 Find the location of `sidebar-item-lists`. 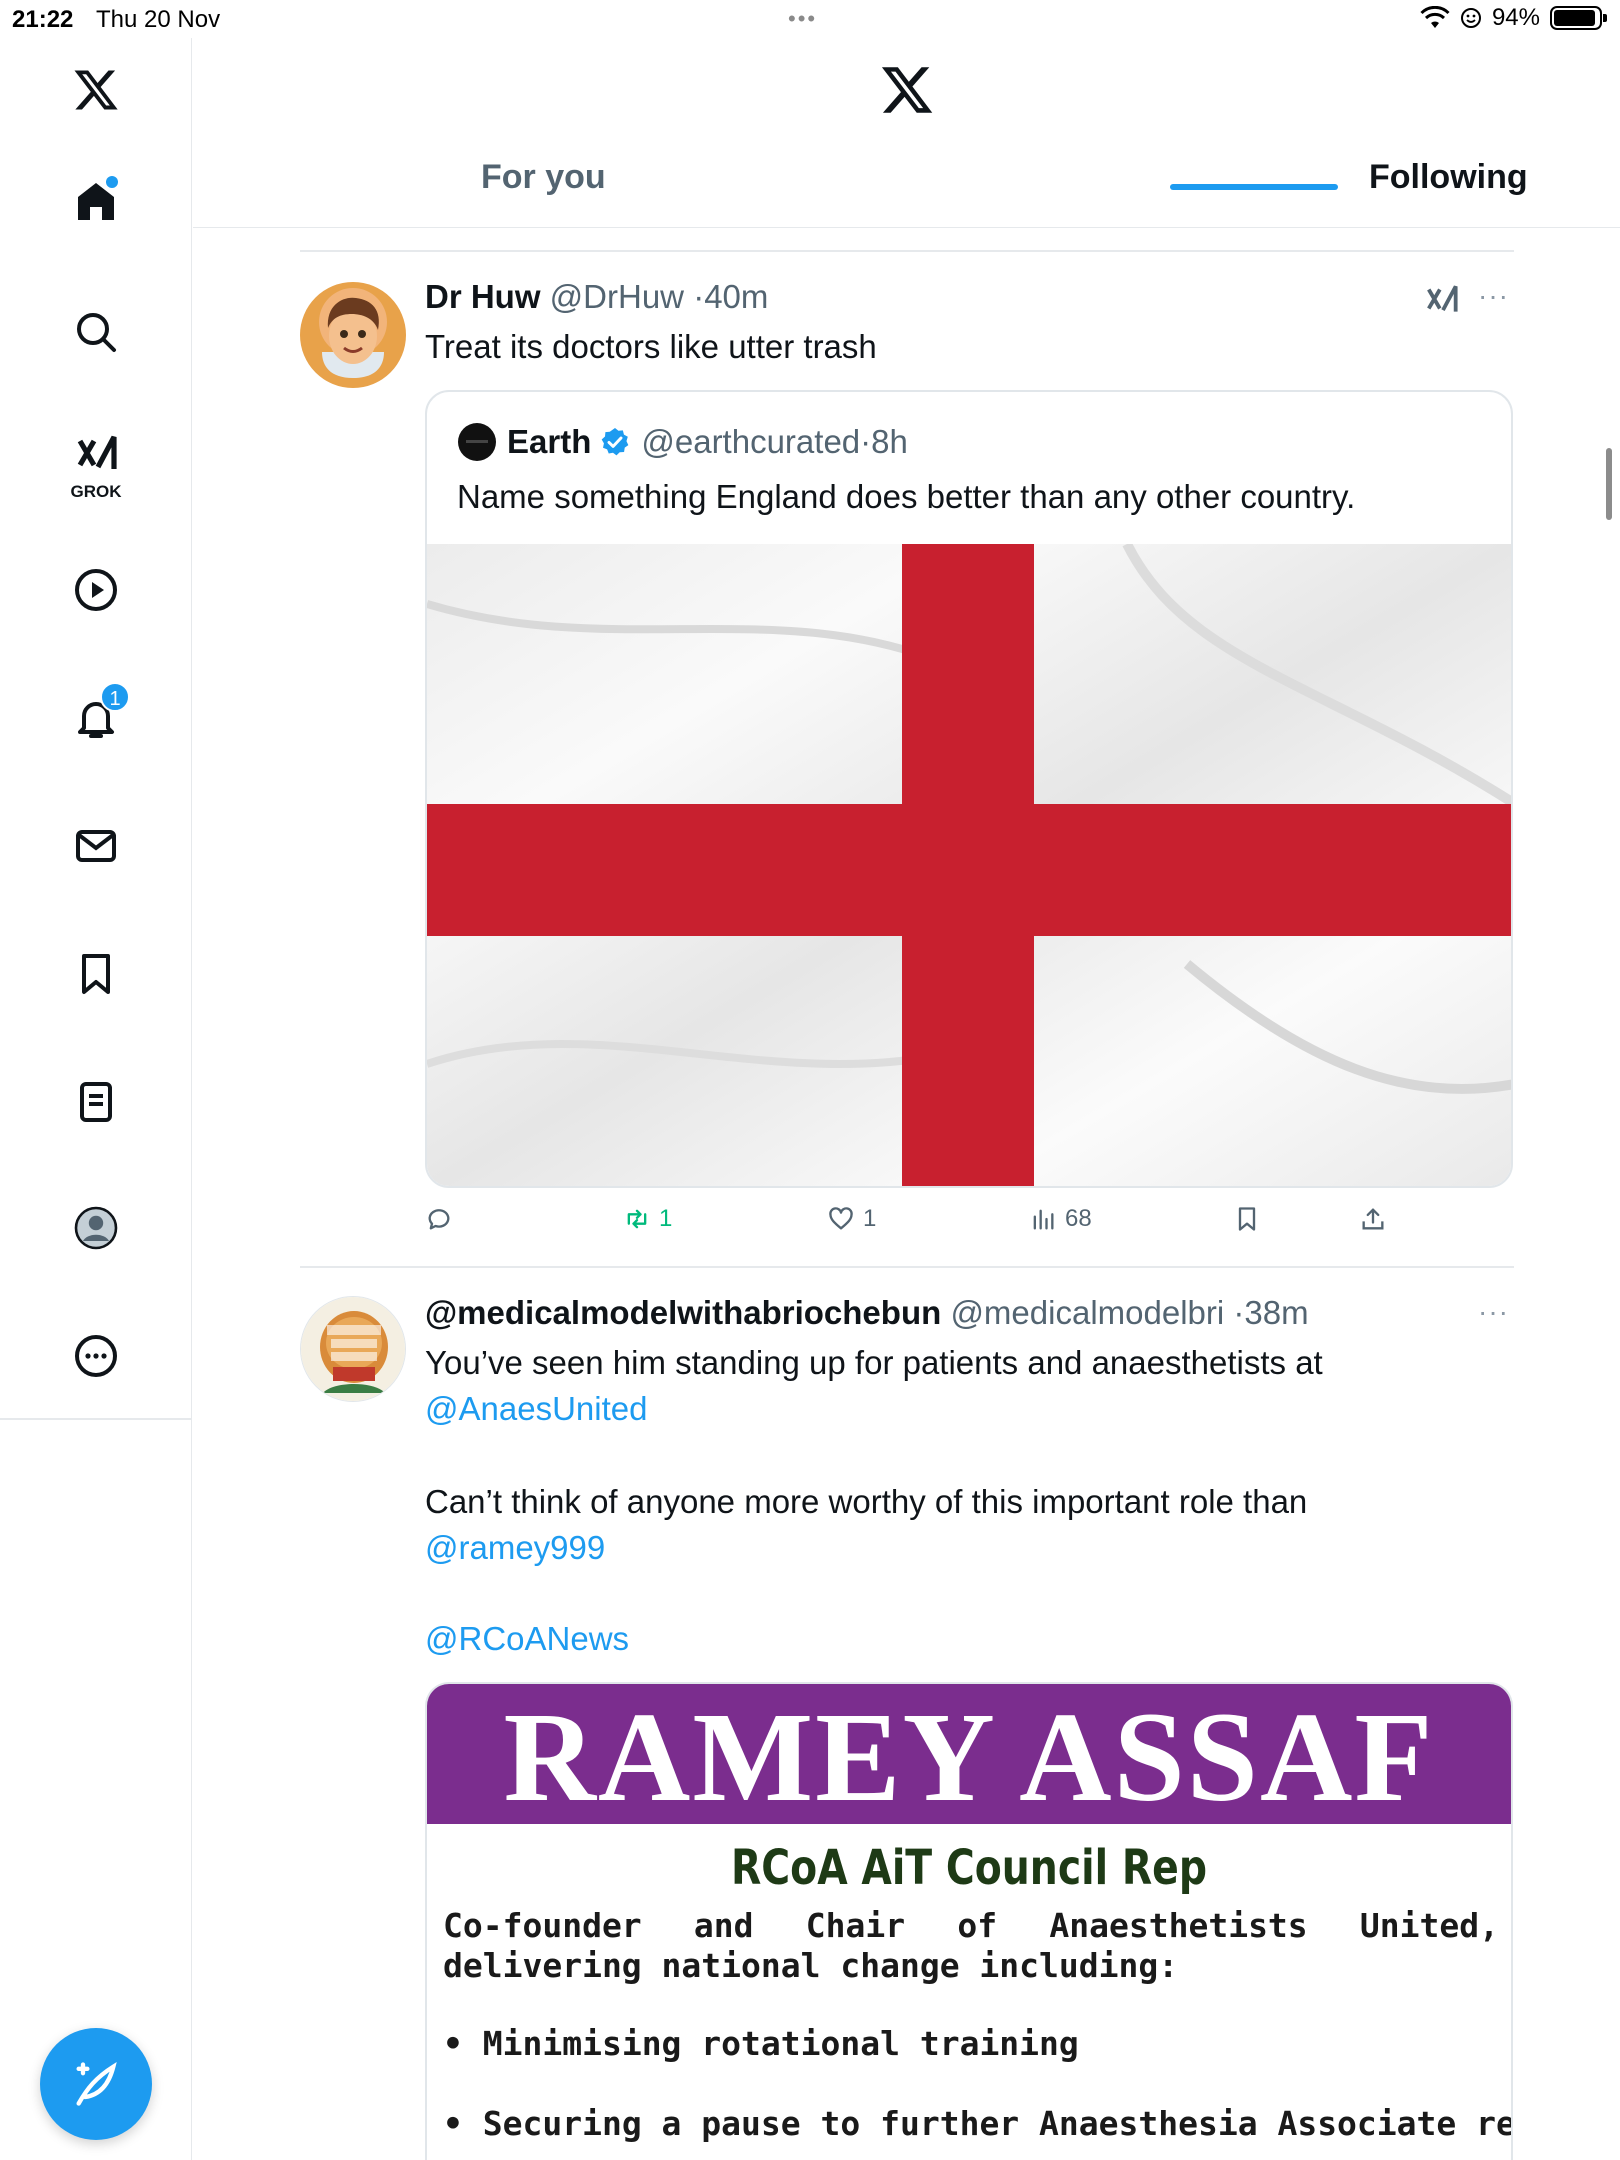

sidebar-item-lists is located at coordinates (96, 1102).